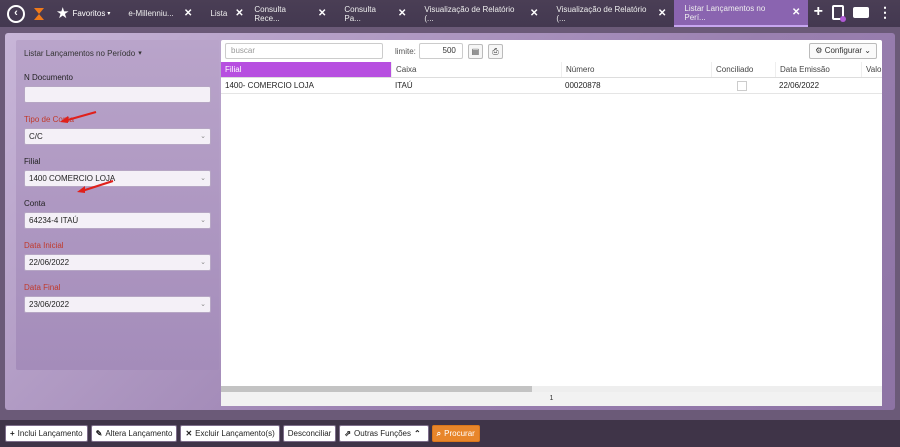 The width and height of the screenshot is (900, 447). I want to click on column-header-conciliado: Conciliado, so click(743, 69).